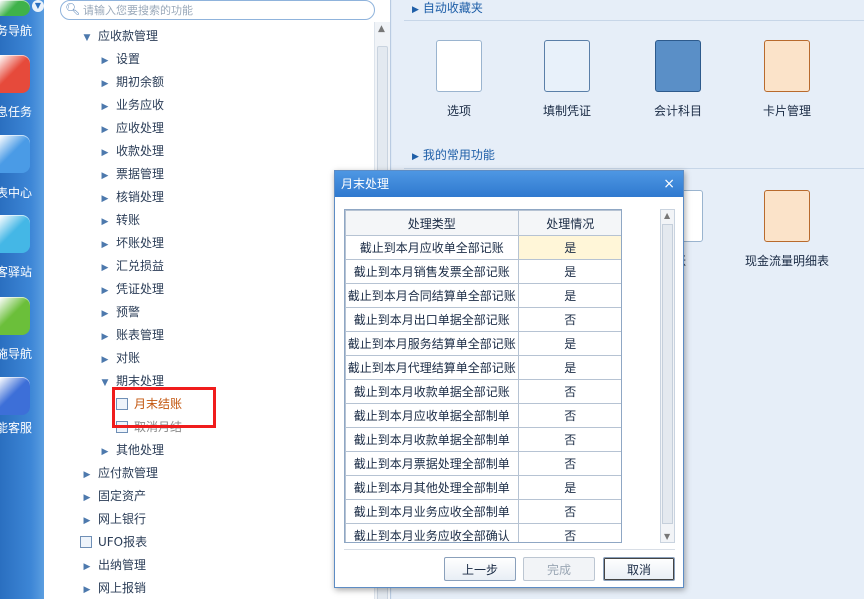 The width and height of the screenshot is (864, 599). I want to click on table-scroll-thumb, so click(667, 374).